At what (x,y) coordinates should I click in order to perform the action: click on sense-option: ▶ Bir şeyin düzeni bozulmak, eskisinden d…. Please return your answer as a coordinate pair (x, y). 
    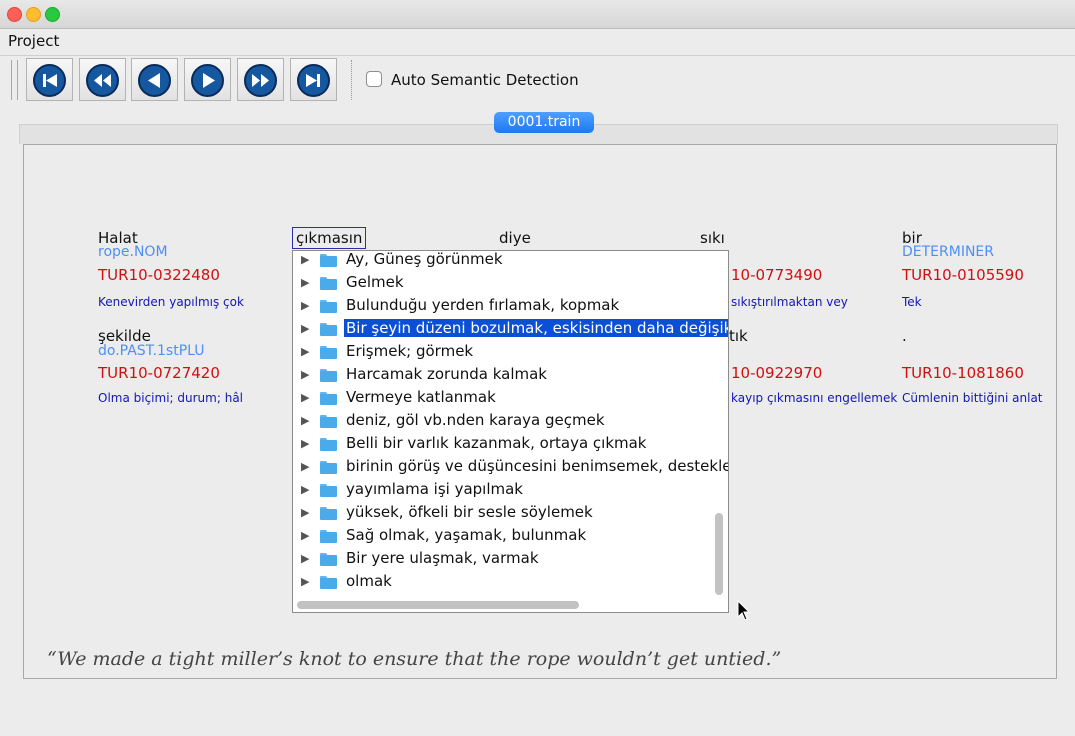
    Looking at the image, I should click on (510, 329).